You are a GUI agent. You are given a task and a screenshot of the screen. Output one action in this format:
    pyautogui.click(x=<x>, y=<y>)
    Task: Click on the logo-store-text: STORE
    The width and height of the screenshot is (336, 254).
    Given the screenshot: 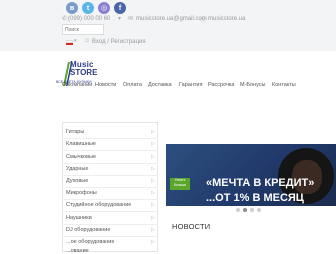 What is the action you would take?
    pyautogui.click(x=84, y=72)
    